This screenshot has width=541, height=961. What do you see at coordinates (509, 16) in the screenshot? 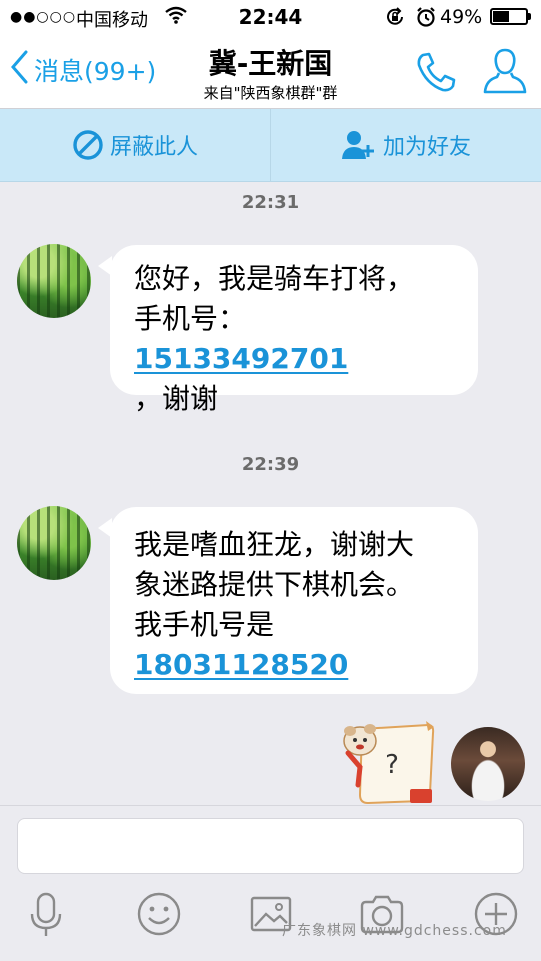
I see `battery-icon` at bounding box center [509, 16].